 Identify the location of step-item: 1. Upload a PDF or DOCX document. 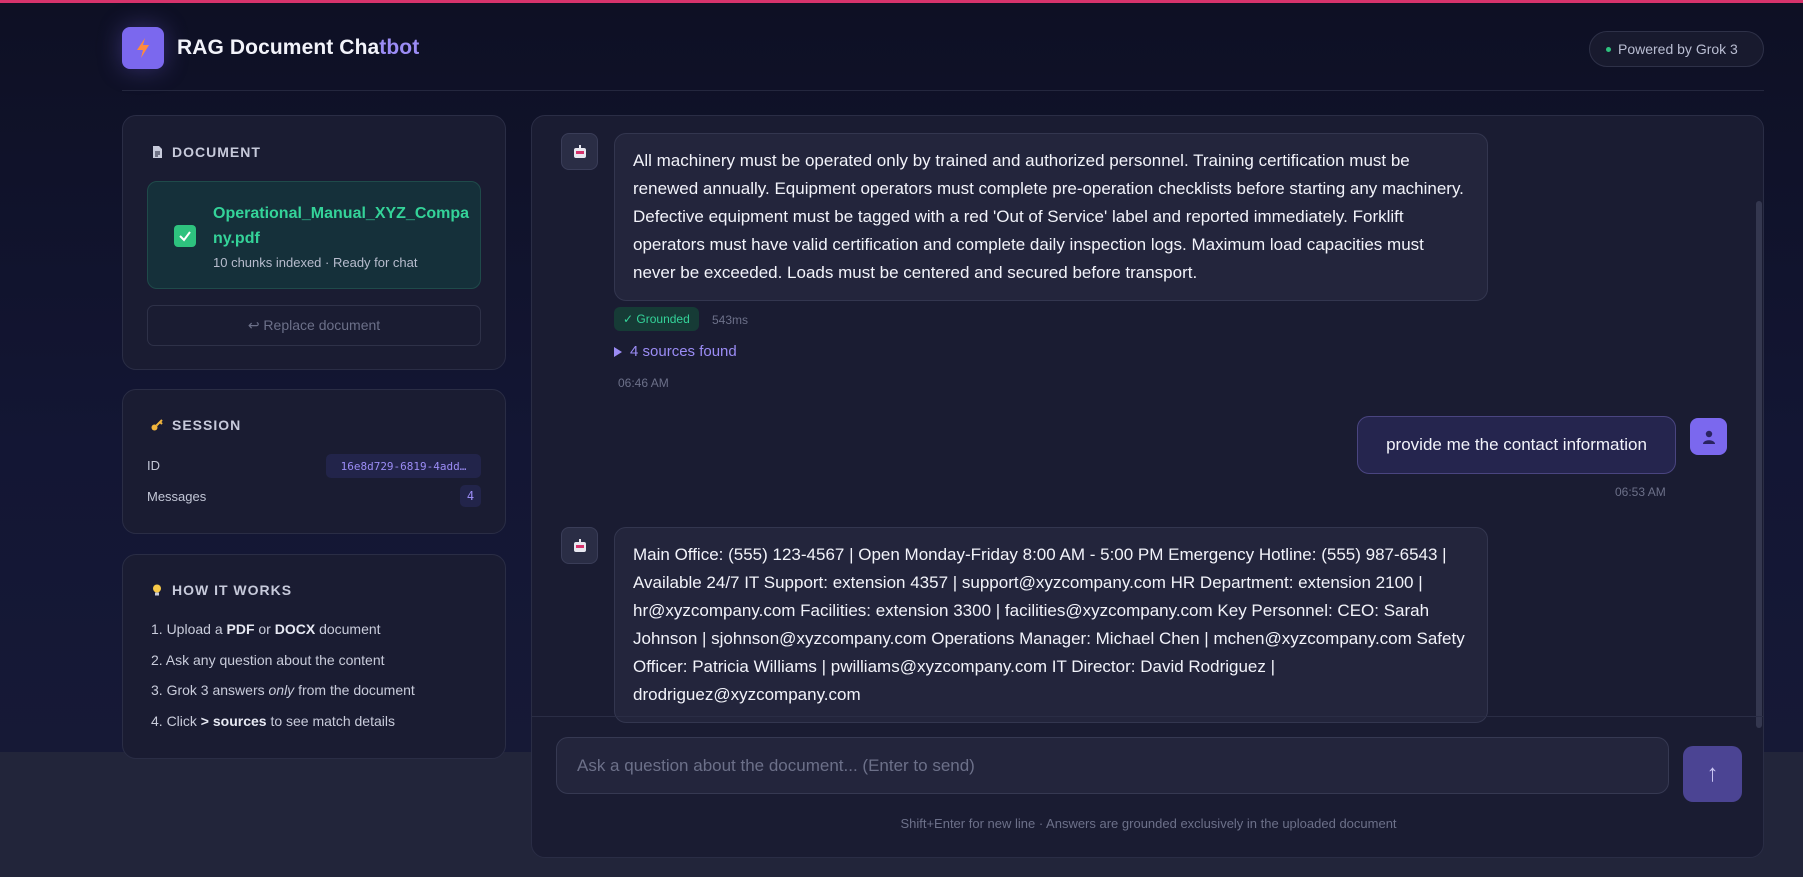
(266, 629).